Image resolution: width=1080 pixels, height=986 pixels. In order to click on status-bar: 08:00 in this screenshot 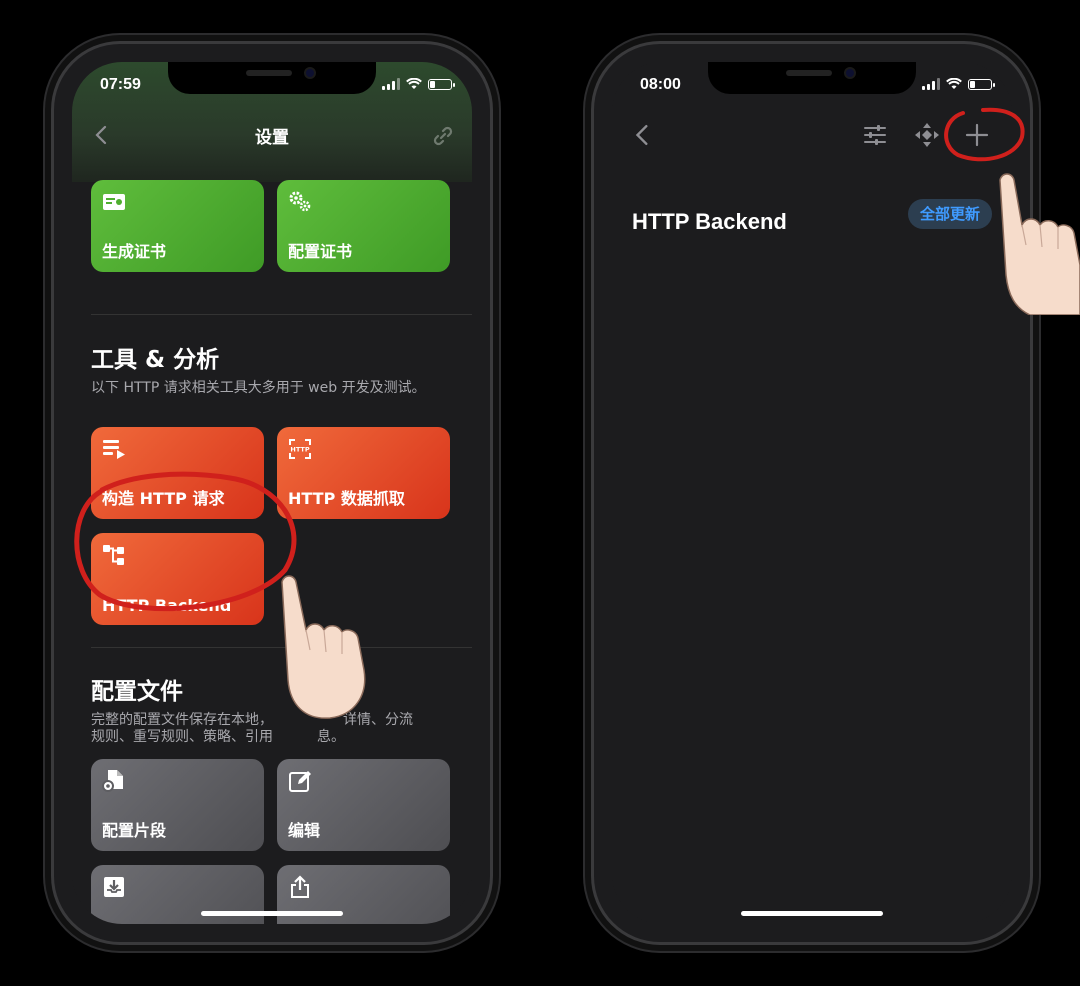, I will do `click(812, 88)`.